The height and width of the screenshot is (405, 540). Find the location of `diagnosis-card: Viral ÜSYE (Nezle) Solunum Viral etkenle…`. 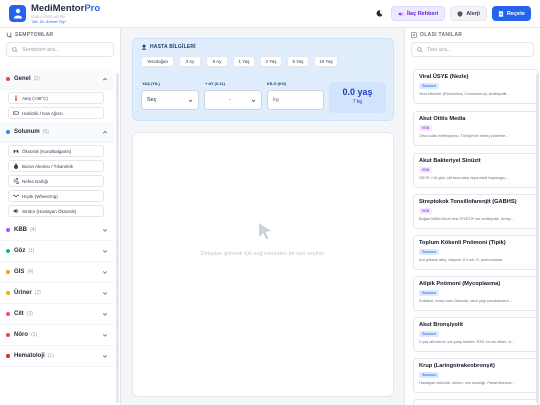

diagnosis-card: Viral ÜSYE (Nezle) Solunum Viral etkenle… is located at coordinates (476, 86).